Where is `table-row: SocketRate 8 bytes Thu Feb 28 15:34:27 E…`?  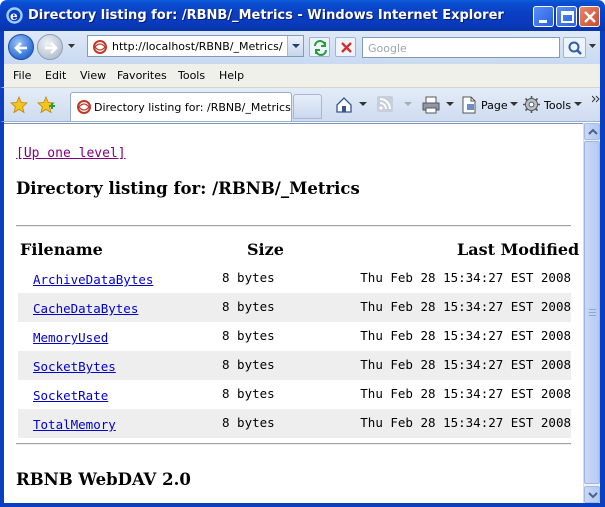 table-row: SocketRate 8 bytes Thu Feb 28 15:34:27 E… is located at coordinates (294, 394).